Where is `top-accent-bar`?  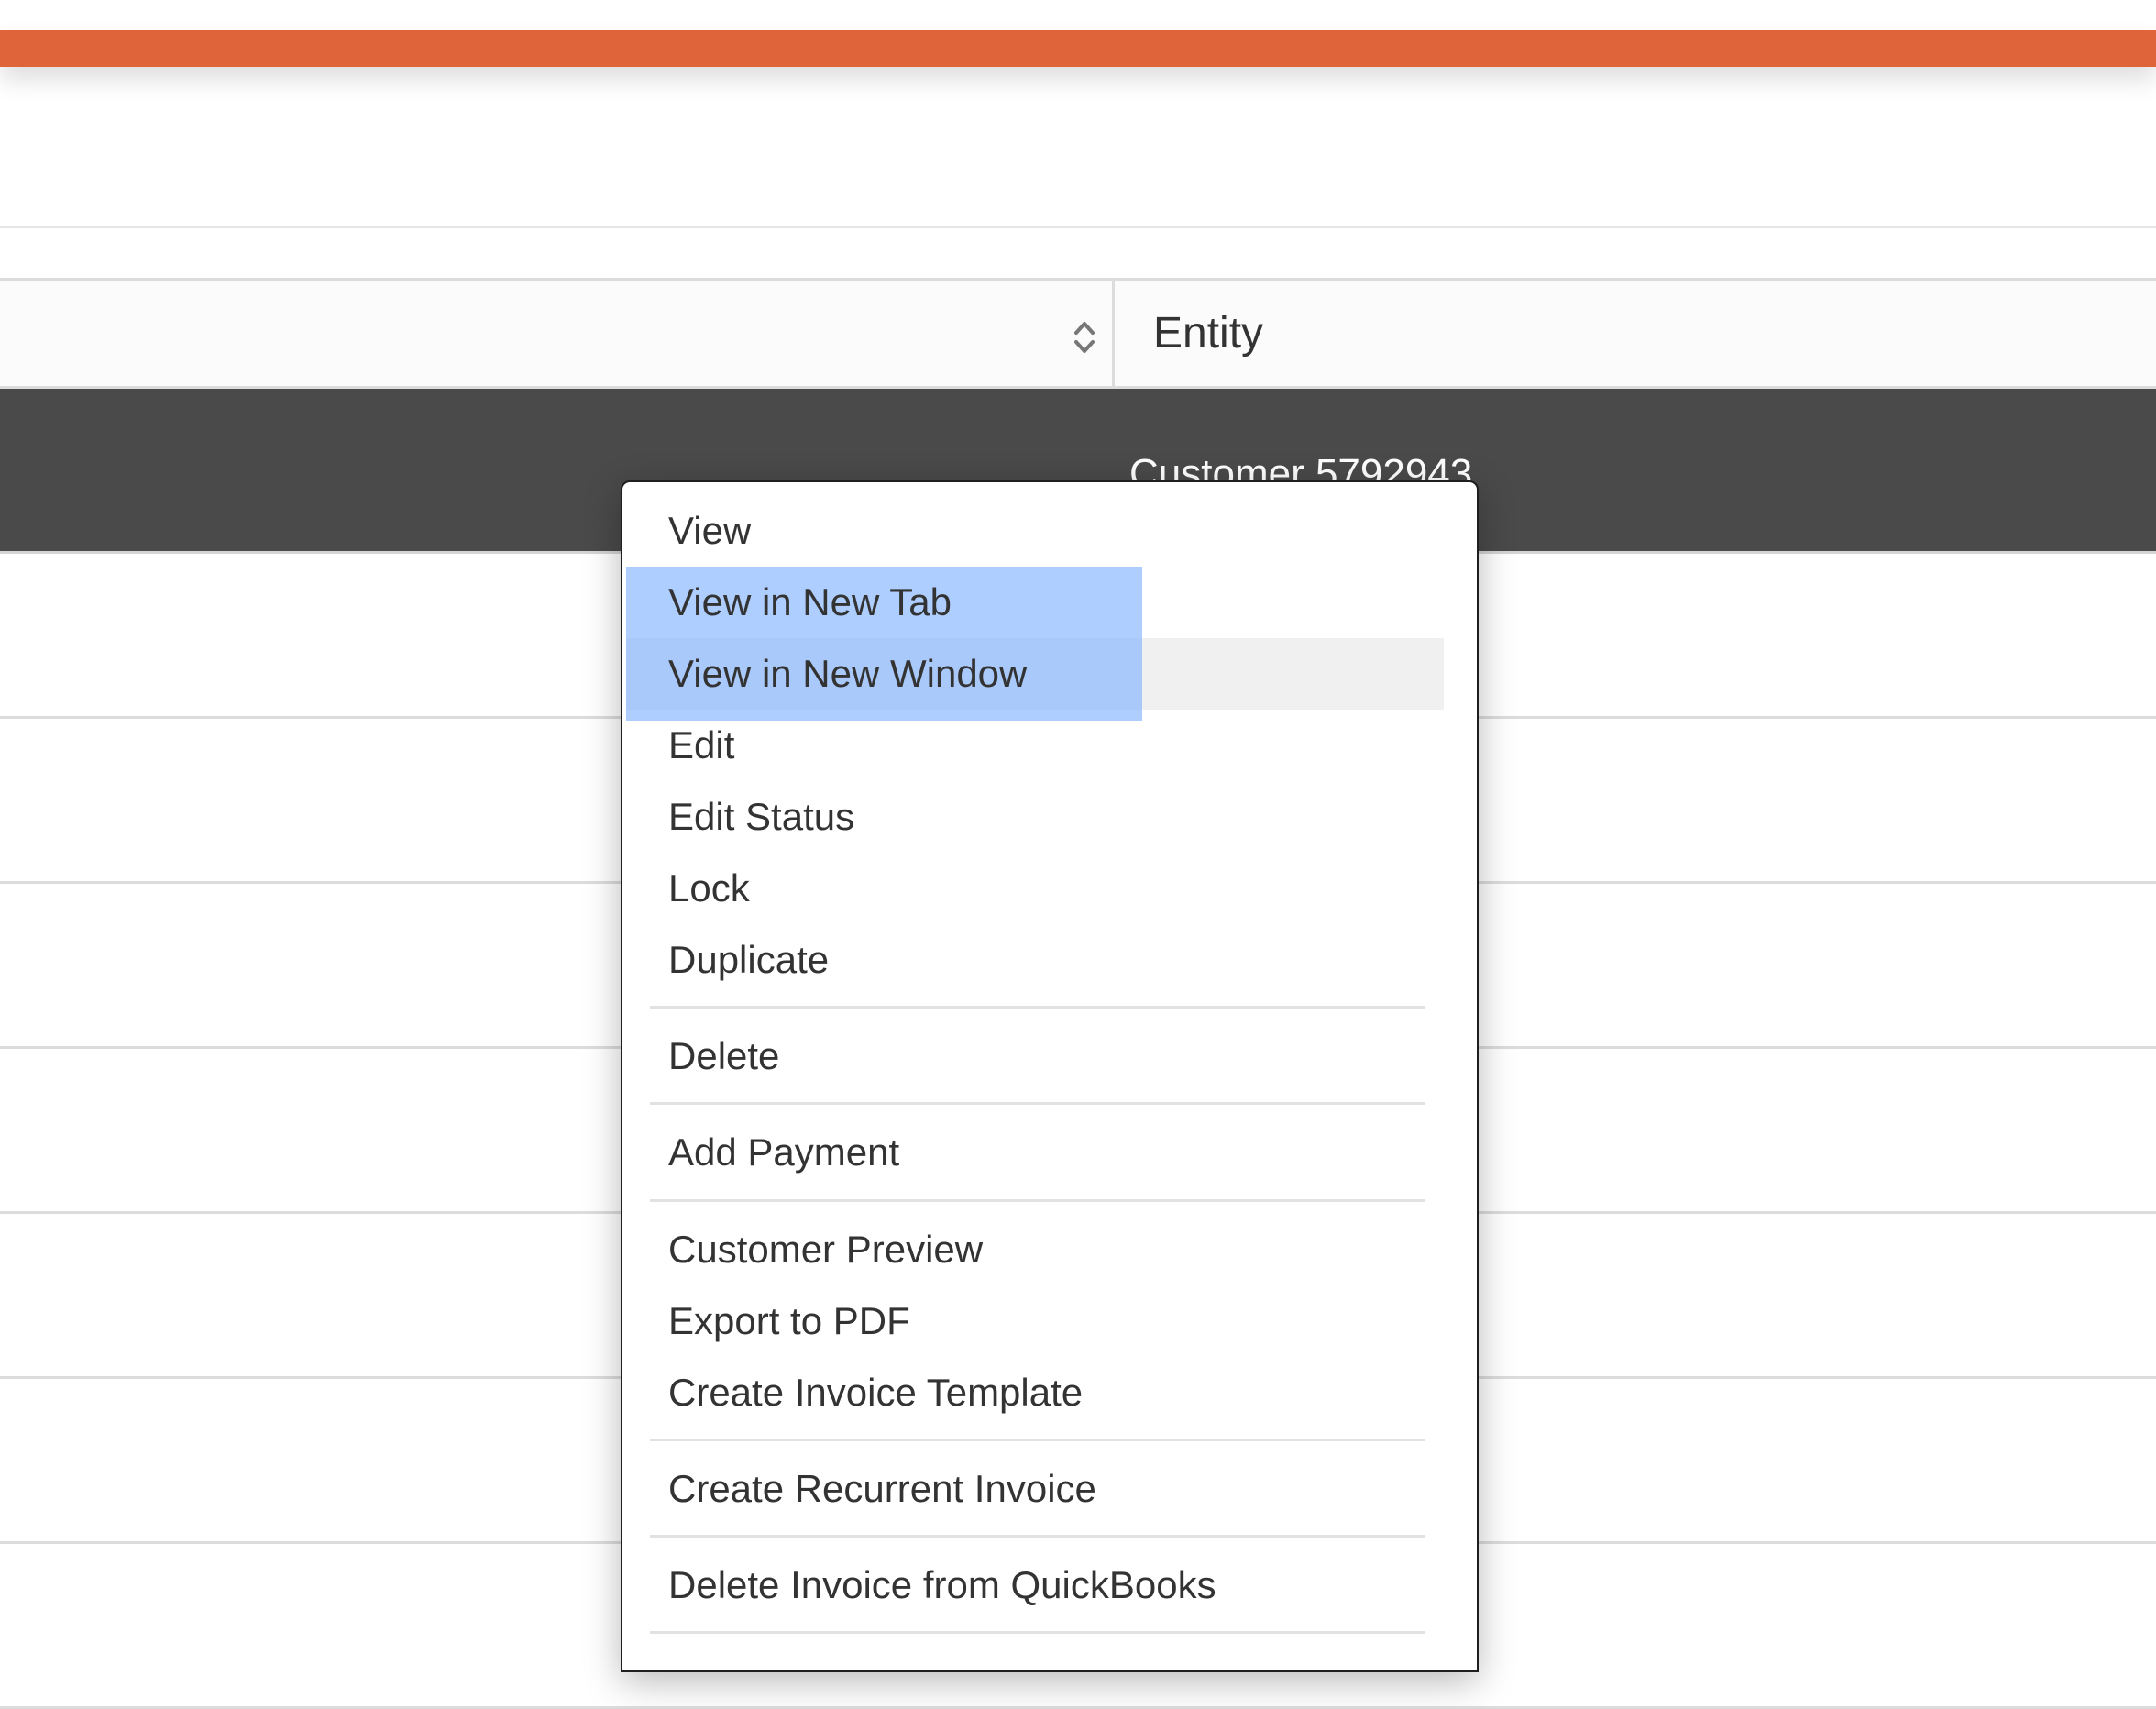 top-accent-bar is located at coordinates (1078, 49).